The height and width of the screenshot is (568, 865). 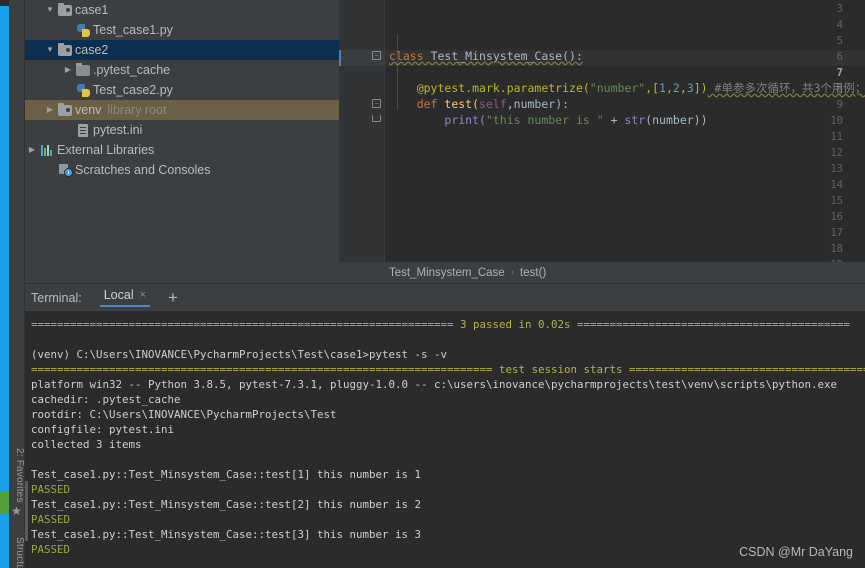 I want to click on chevron-right-icon: ›, so click(x=512, y=272).